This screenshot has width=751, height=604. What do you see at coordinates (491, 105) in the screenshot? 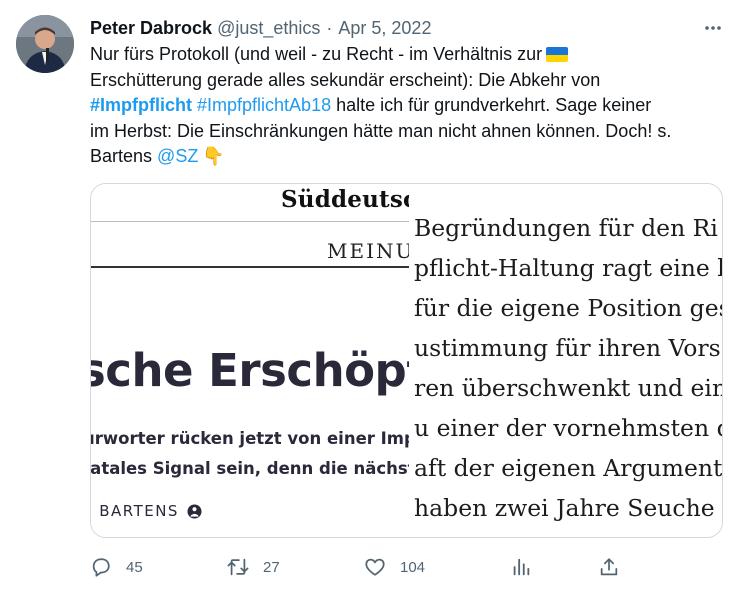
I see `tweet-text-line3: halte ich für grundverkehrt. Sage keiner` at bounding box center [491, 105].